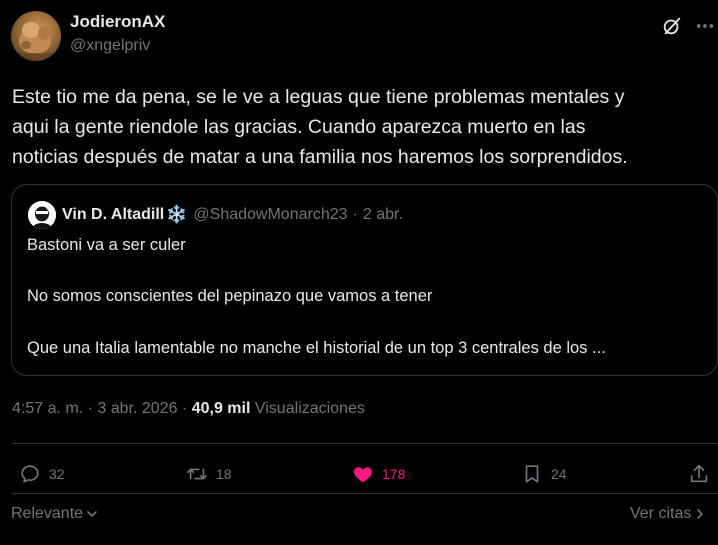  Describe the element at coordinates (394, 474) in the screenshot. I see `like-count: 178` at that location.